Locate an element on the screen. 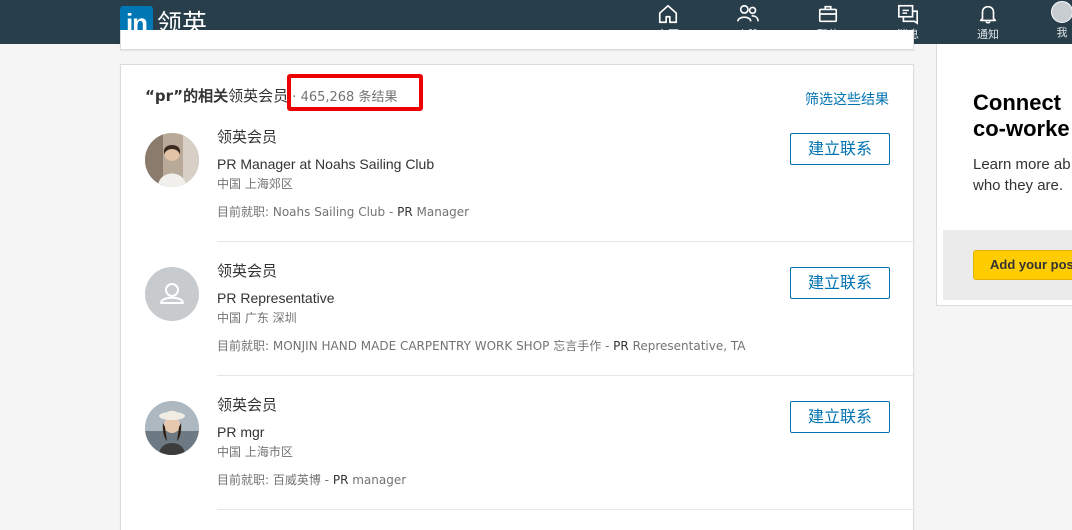  member-label: 领英会员 is located at coordinates (258, 96).